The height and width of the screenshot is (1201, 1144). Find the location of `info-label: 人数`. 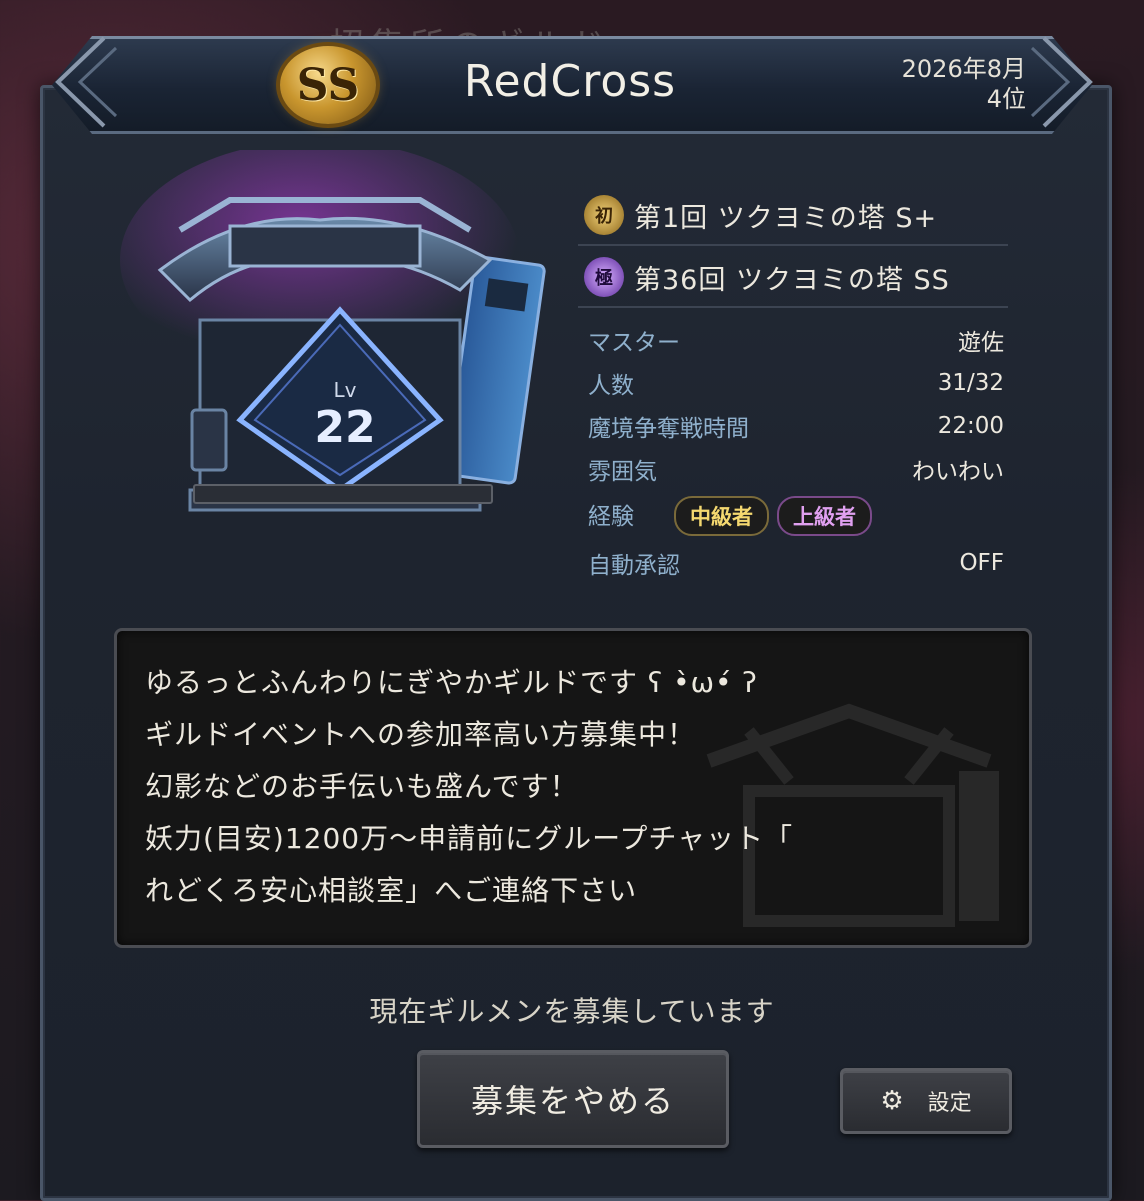

info-label: 人数 is located at coordinates (611, 386).